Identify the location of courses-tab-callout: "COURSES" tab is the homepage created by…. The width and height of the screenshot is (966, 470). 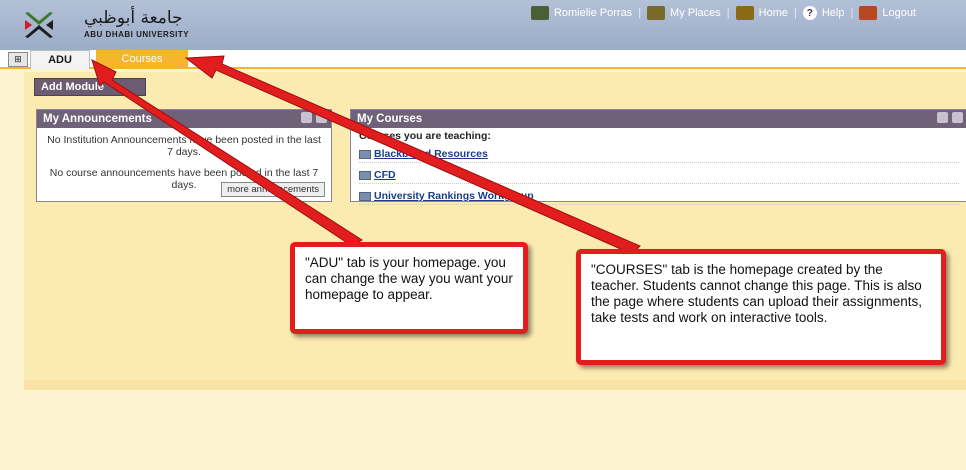
(761, 307).